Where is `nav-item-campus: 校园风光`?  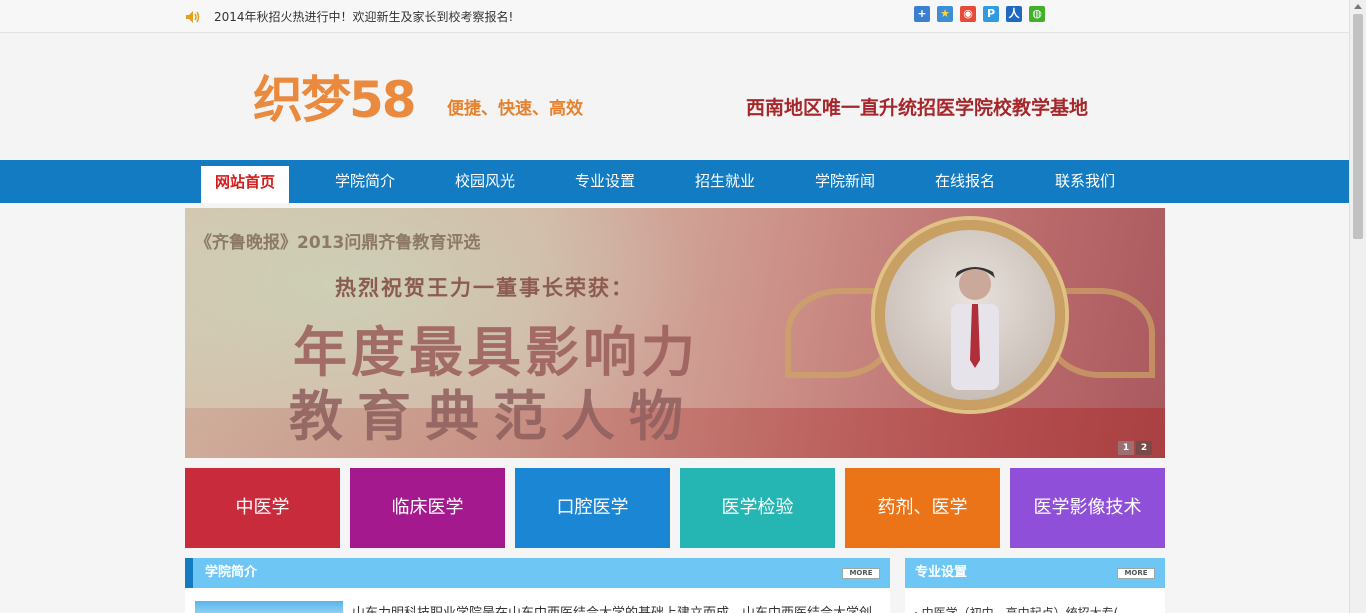 nav-item-campus: 校园风光 is located at coordinates (485, 181).